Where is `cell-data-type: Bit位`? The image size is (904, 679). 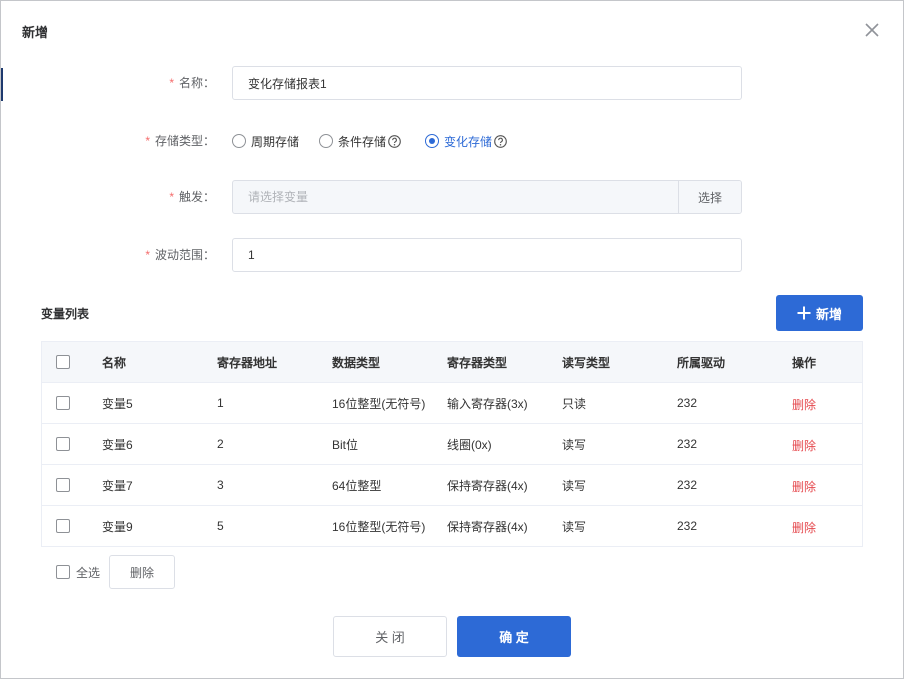
cell-data-type: Bit位 is located at coordinates (345, 444).